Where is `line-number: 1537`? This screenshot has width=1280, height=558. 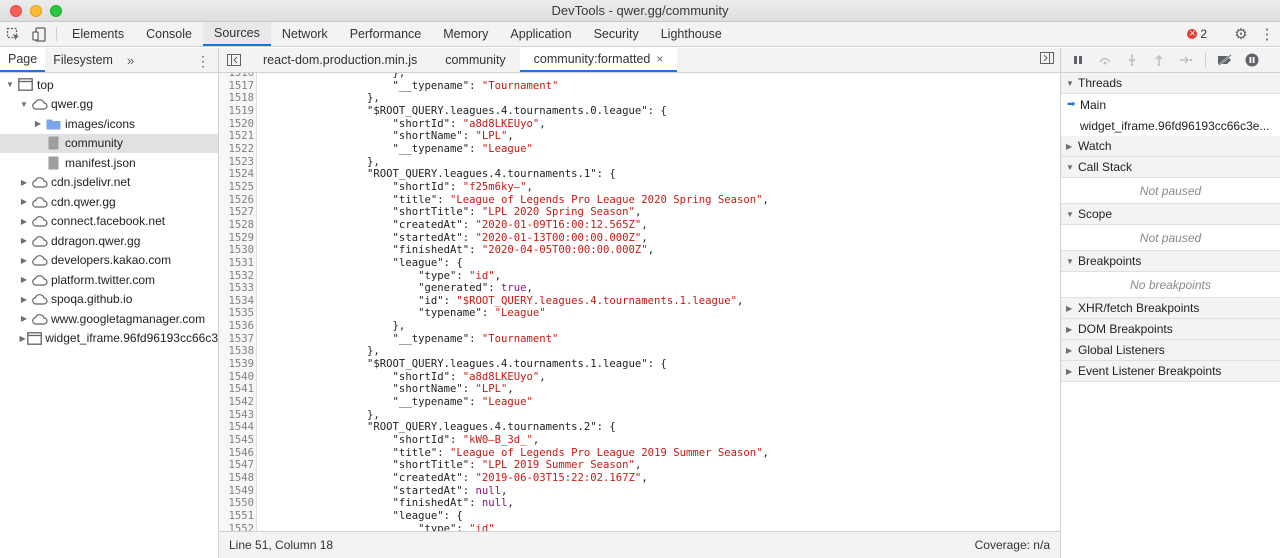
line-number: 1537 is located at coordinates (238, 339).